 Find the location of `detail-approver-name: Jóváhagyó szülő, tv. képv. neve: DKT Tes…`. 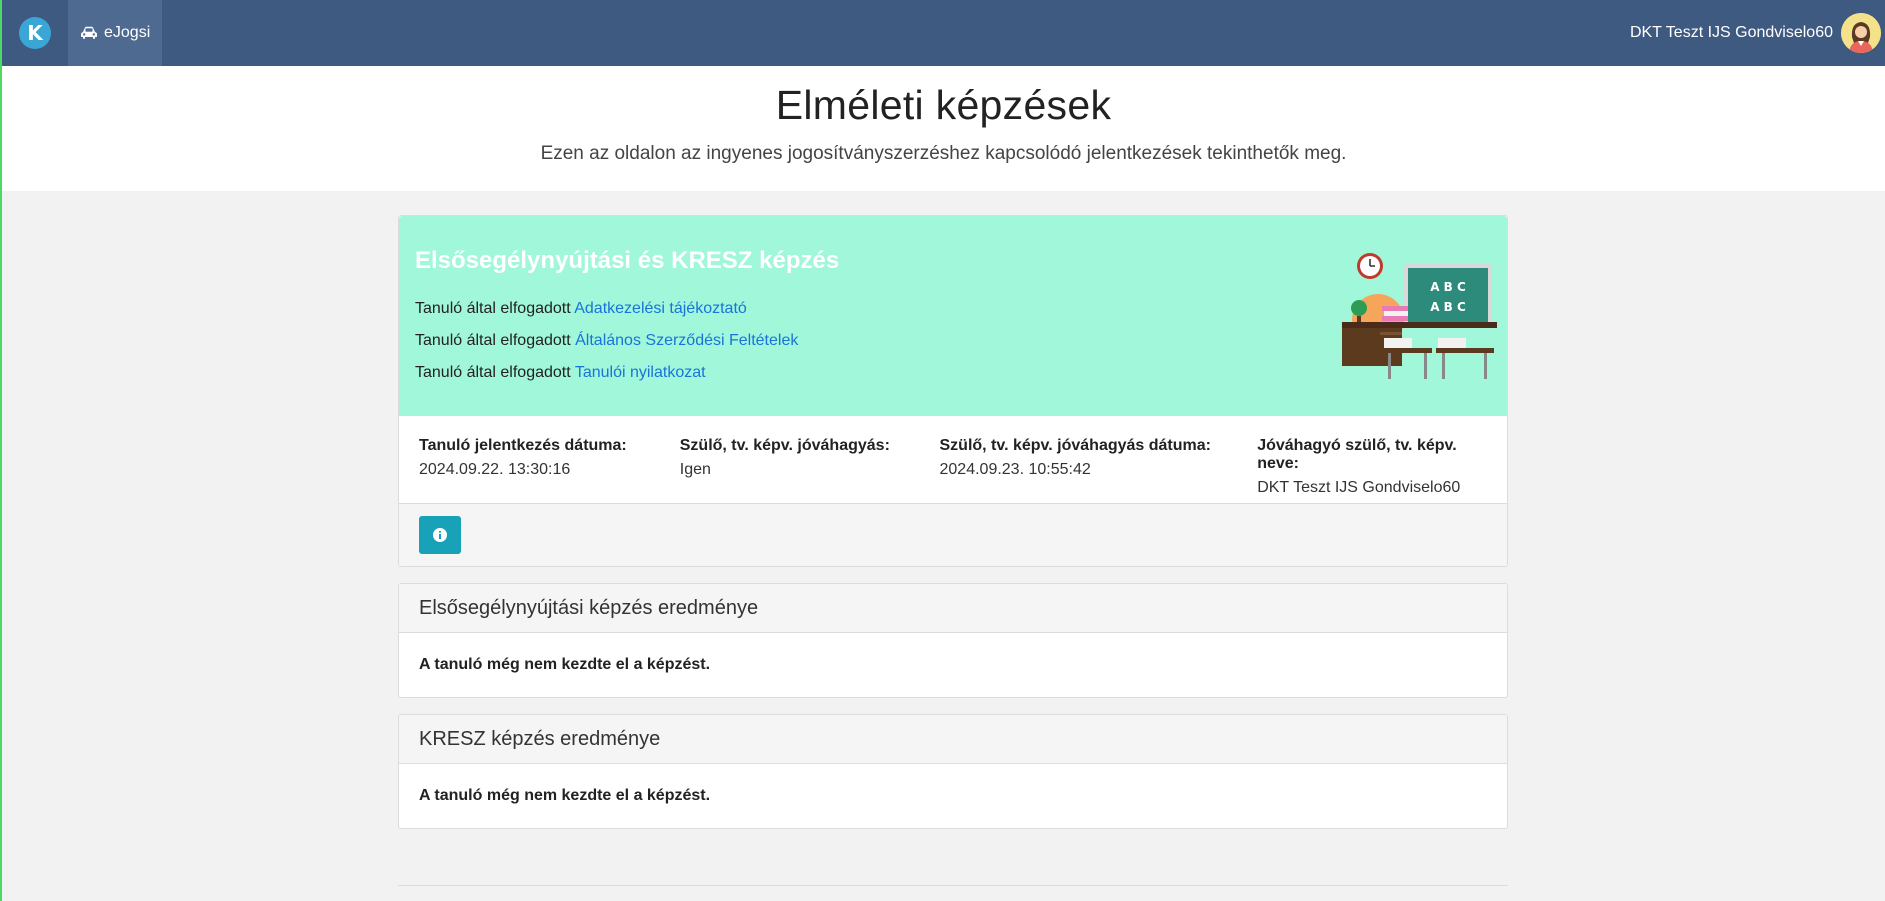

detail-approver-name: Jóváhagyó szülő, tv. képv. neve: DKT Tes… is located at coordinates (1372, 470).